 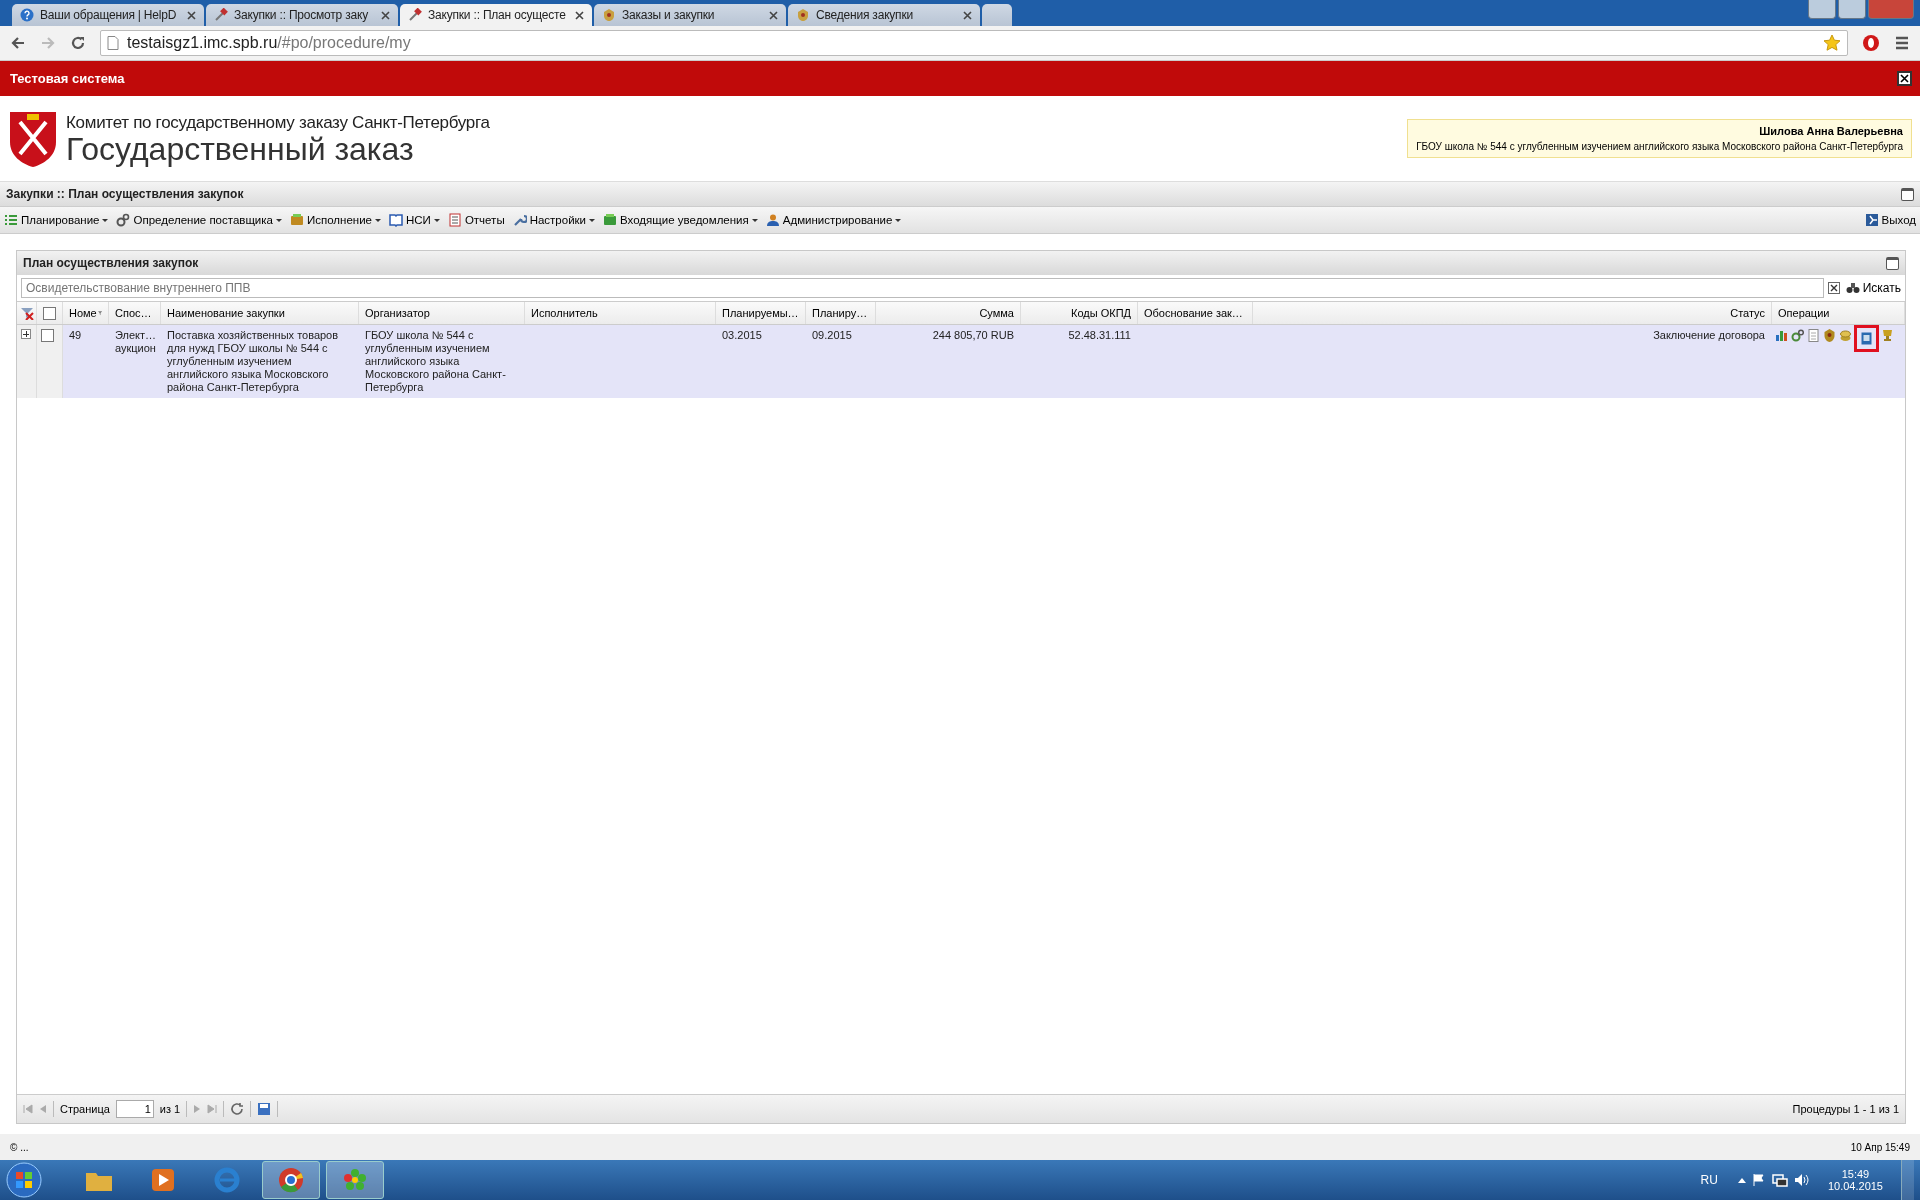 I want to click on chrome-icon, so click(x=291, y=1180).